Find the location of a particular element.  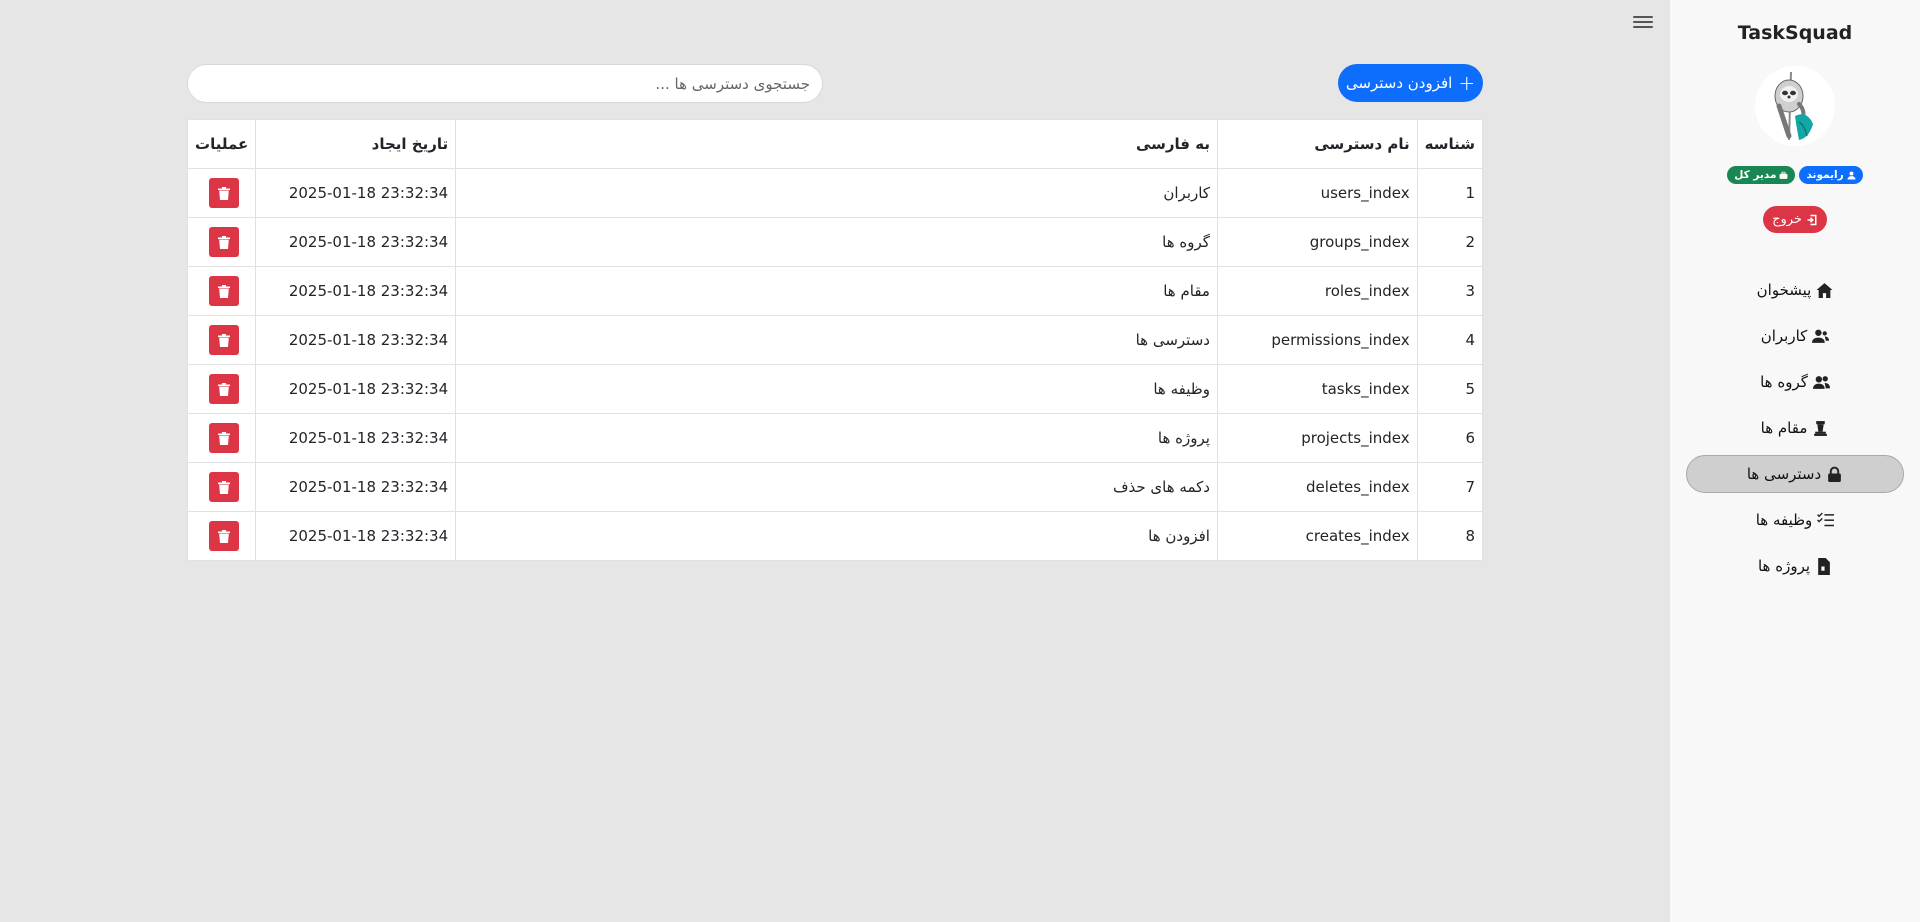

user-badges: رایموند مدیر کل is located at coordinates (1795, 175).